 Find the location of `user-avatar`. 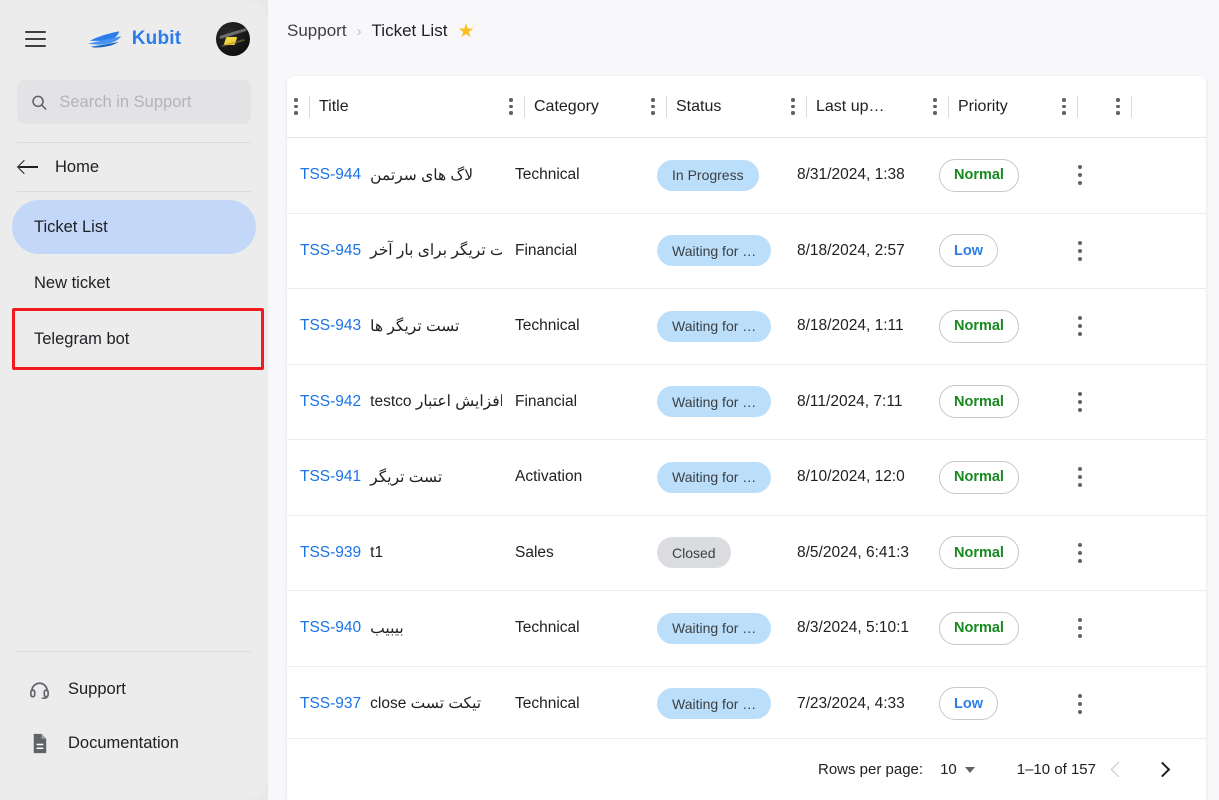

user-avatar is located at coordinates (233, 39).